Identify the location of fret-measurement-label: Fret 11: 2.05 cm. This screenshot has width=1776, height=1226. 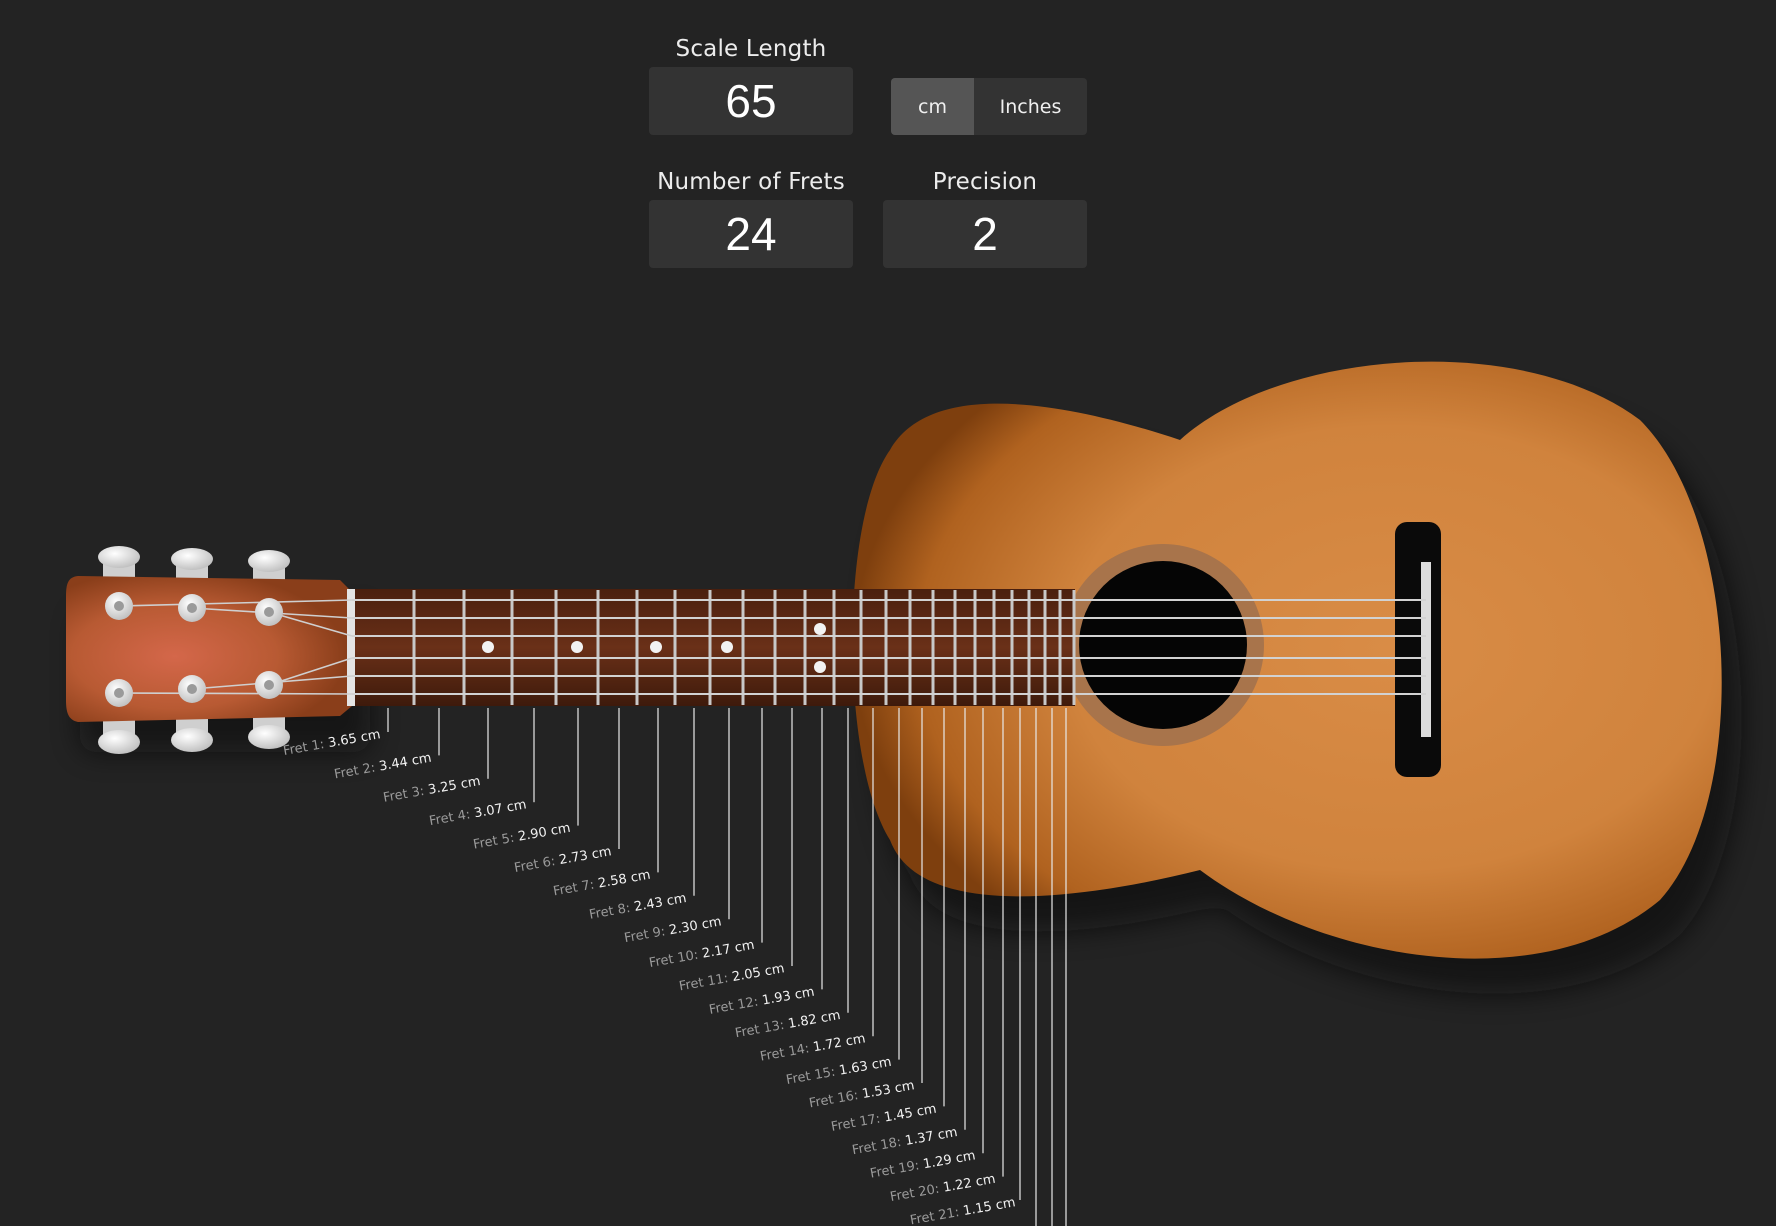
(732, 977).